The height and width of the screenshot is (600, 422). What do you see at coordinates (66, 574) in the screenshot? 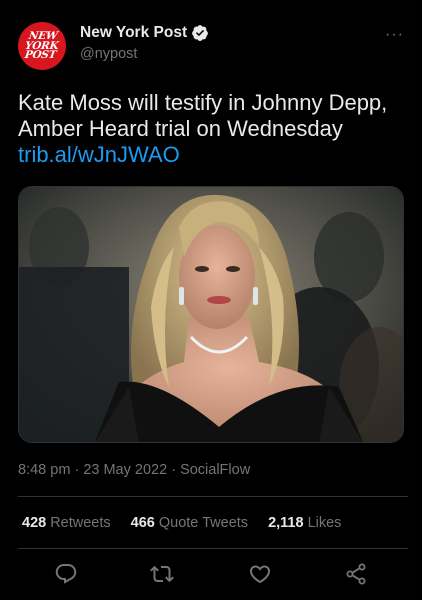
I see `reply-icon` at bounding box center [66, 574].